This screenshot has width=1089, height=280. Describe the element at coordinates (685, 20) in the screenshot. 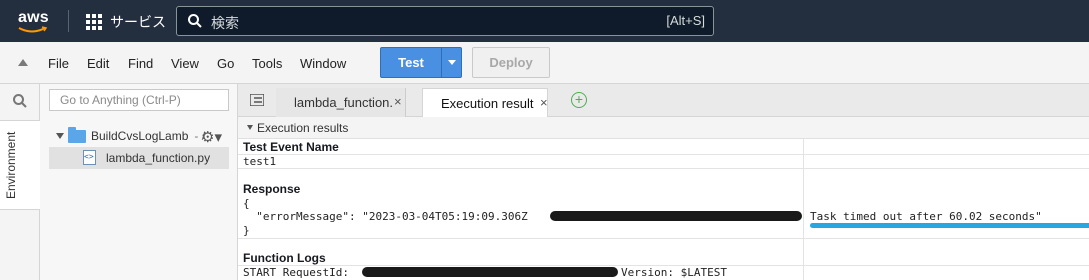

I see `search-shortcut: [Alt+S]` at that location.